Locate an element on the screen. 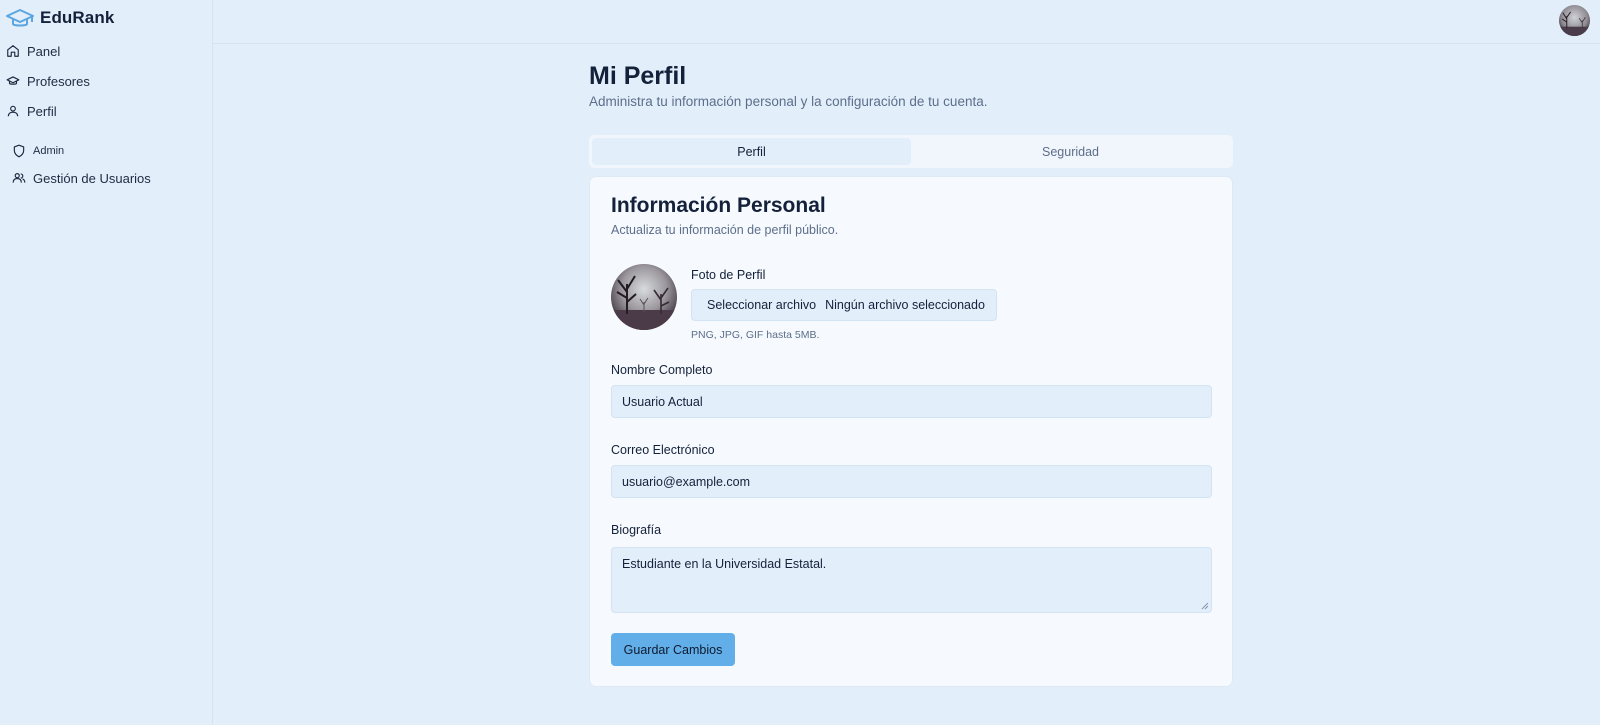  brand-name: EduRank is located at coordinates (77, 17).